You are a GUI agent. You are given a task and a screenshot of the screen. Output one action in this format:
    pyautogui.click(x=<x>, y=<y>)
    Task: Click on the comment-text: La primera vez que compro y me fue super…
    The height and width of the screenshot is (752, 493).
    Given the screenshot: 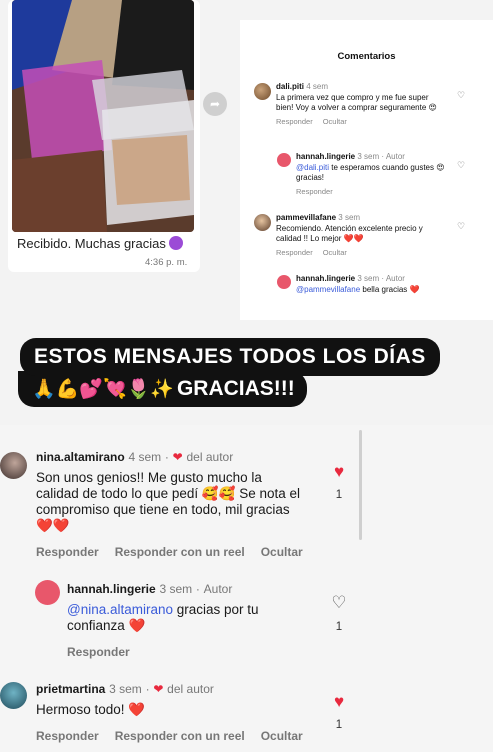 What is the action you would take?
    pyautogui.click(x=356, y=102)
    